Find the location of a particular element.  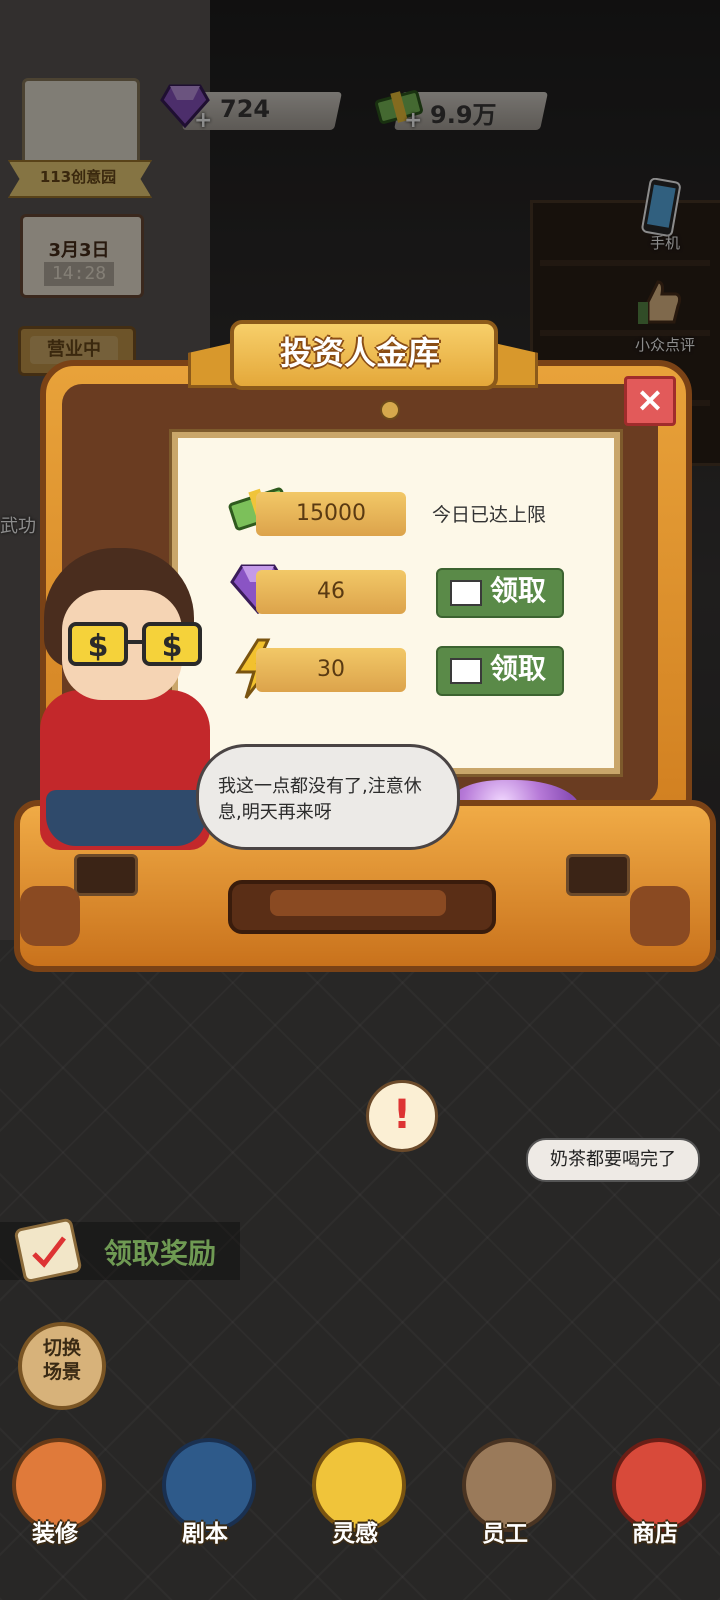

cash-reward-value: 15000 is located at coordinates (331, 514).